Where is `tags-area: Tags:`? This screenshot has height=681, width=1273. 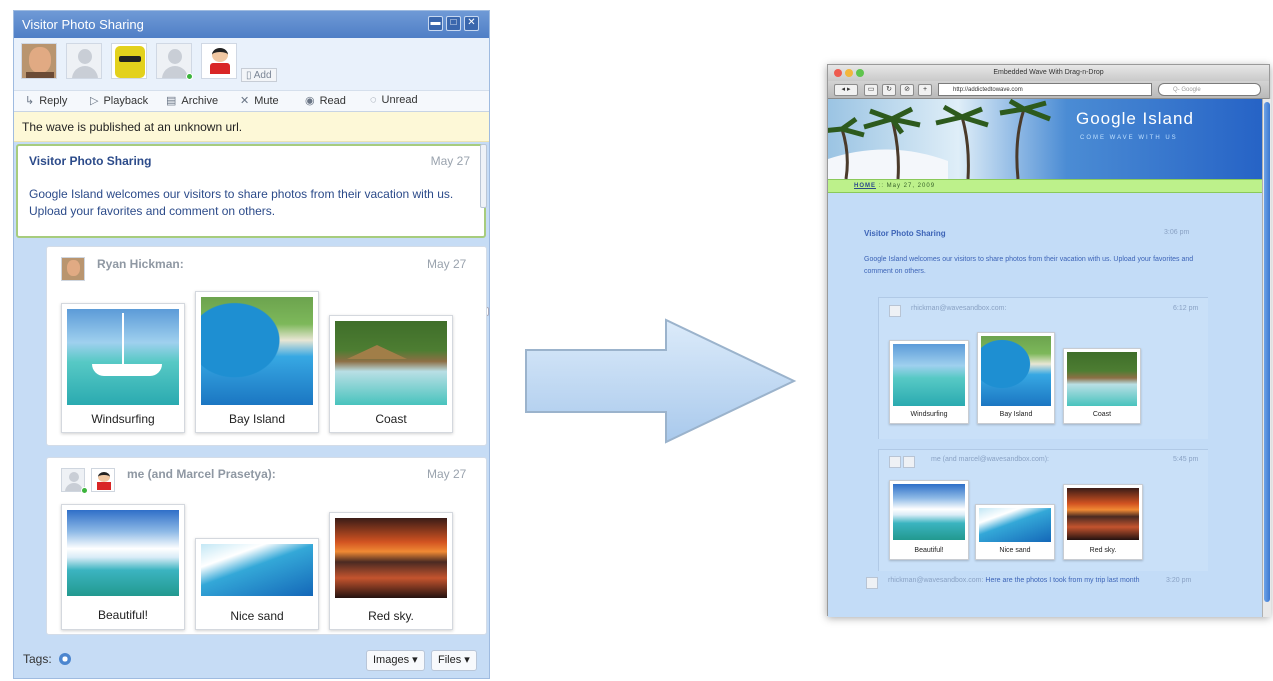 tags-area: Tags: is located at coordinates (47, 659).